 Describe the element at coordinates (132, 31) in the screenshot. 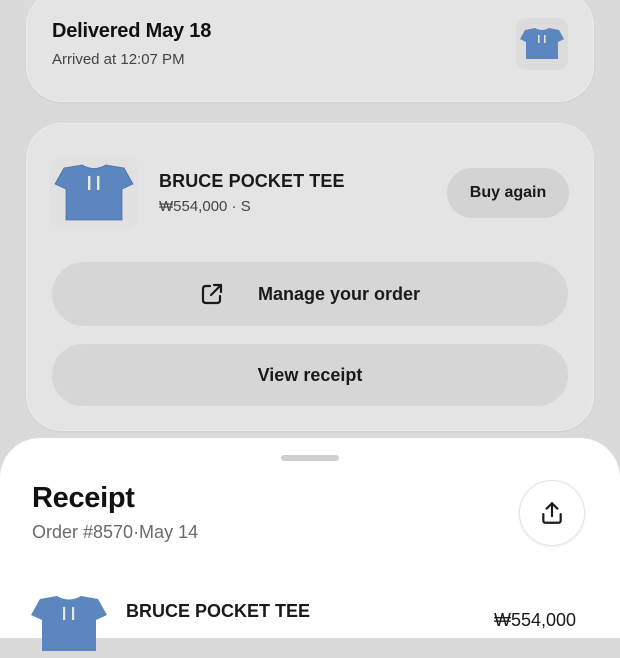

I see `delivery-title: Delivered May 18` at that location.